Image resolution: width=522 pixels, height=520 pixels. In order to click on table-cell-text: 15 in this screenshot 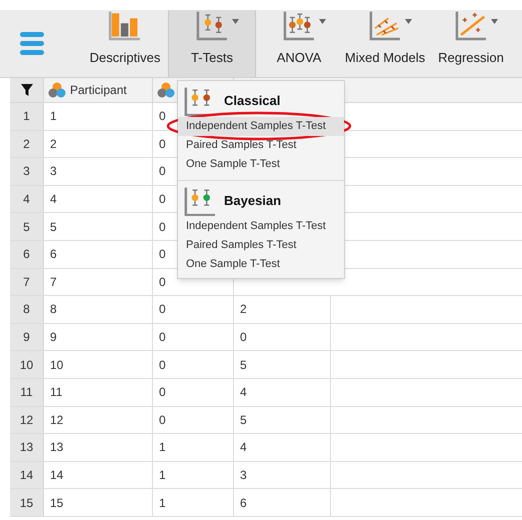, I will do `click(57, 503)`.